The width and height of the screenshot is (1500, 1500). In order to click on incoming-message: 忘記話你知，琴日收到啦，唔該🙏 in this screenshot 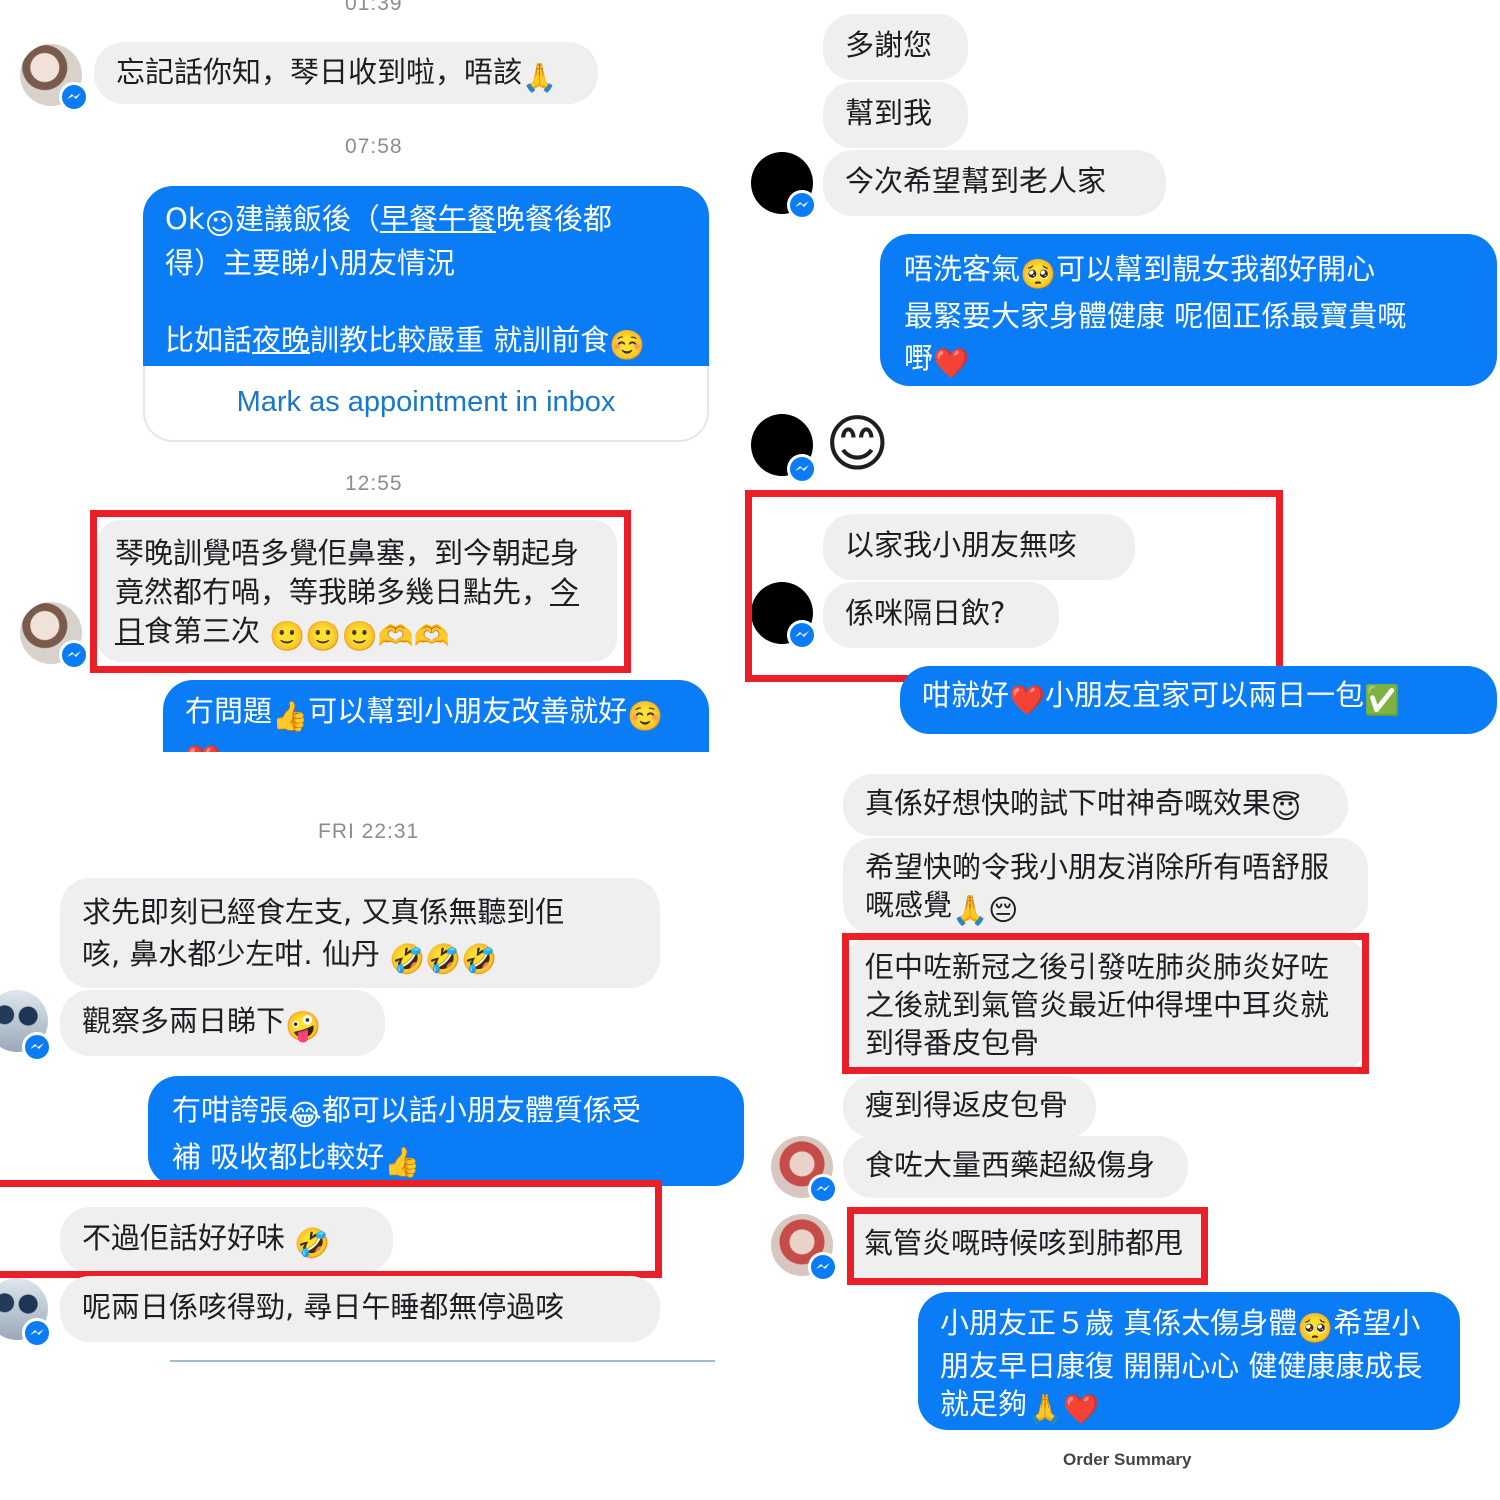, I will do `click(346, 73)`.